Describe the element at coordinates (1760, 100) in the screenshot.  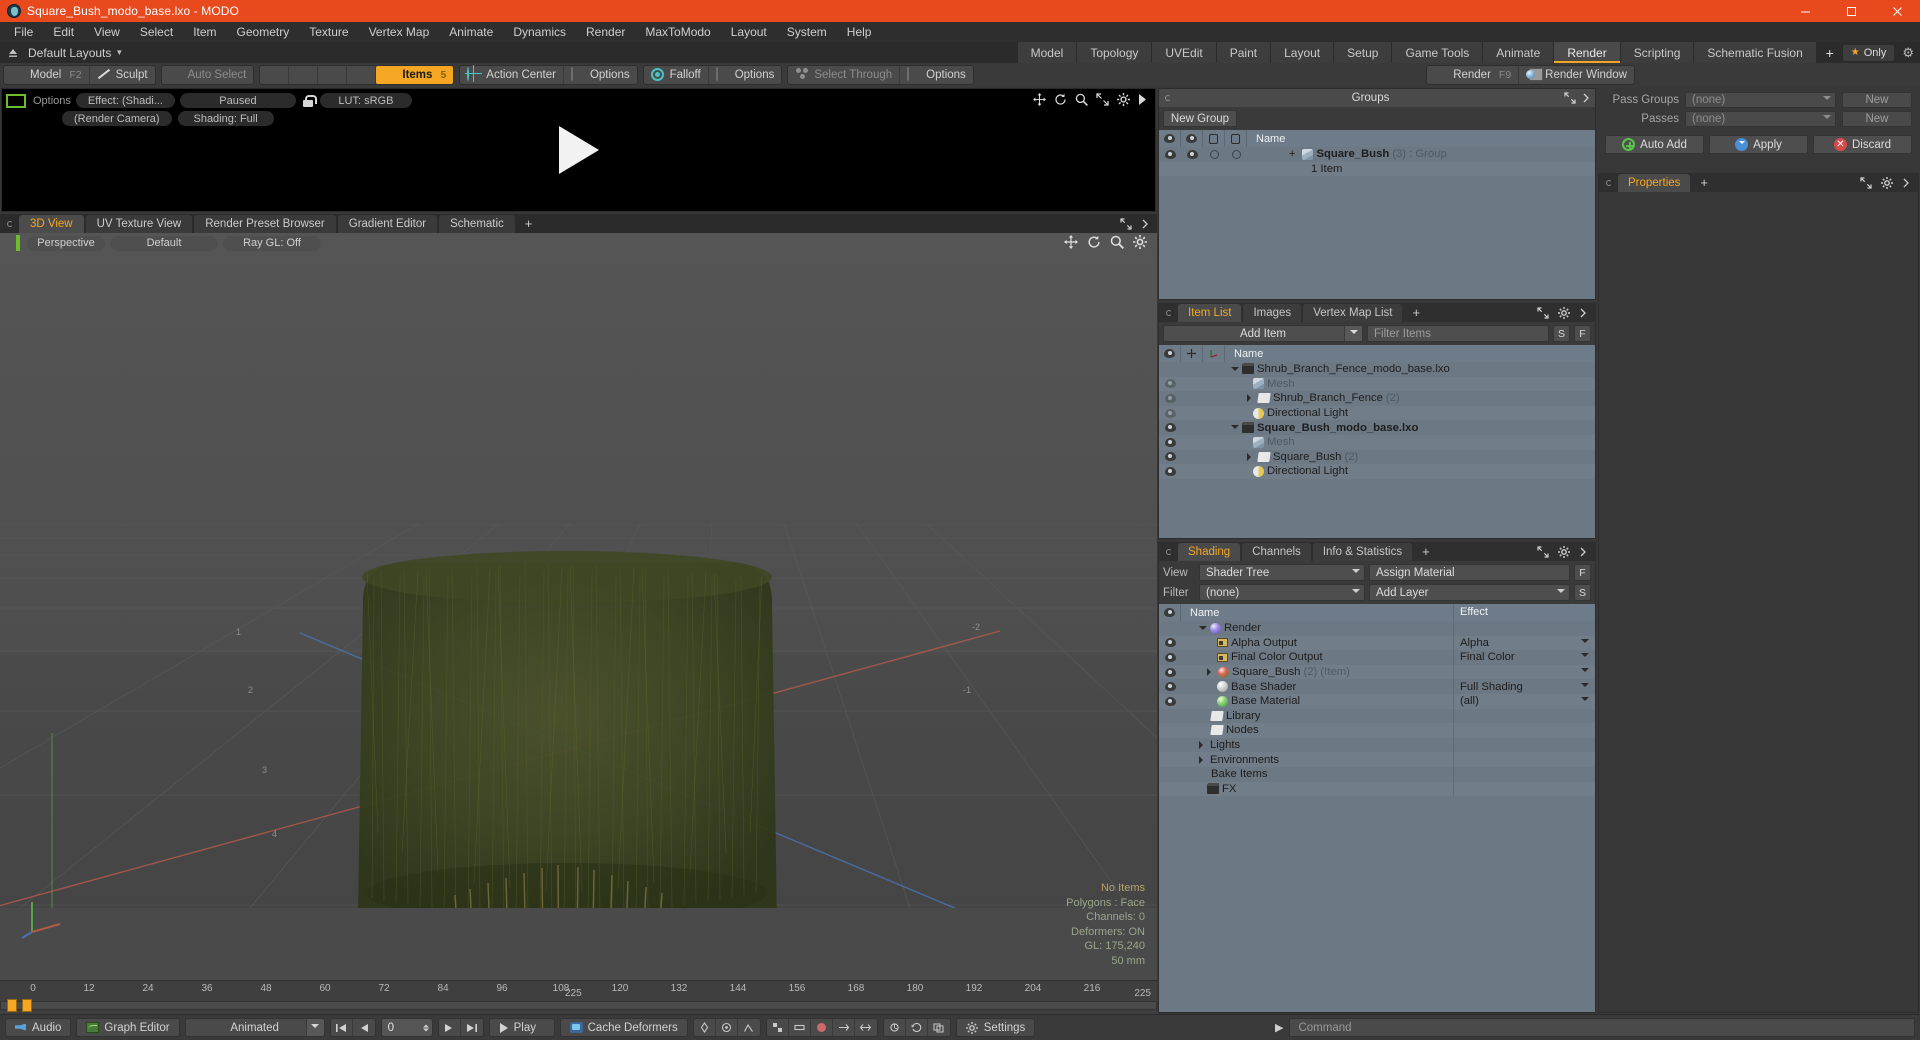
I see `pass-groups-dropdown: (none)` at that location.